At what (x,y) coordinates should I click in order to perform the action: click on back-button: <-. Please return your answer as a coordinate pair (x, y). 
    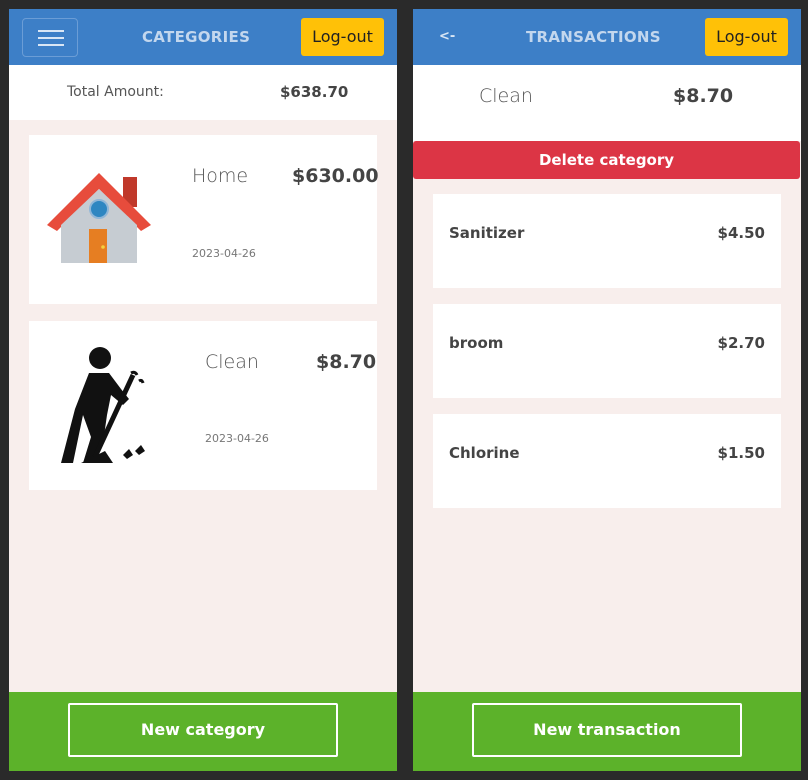
    Looking at the image, I should click on (447, 37).